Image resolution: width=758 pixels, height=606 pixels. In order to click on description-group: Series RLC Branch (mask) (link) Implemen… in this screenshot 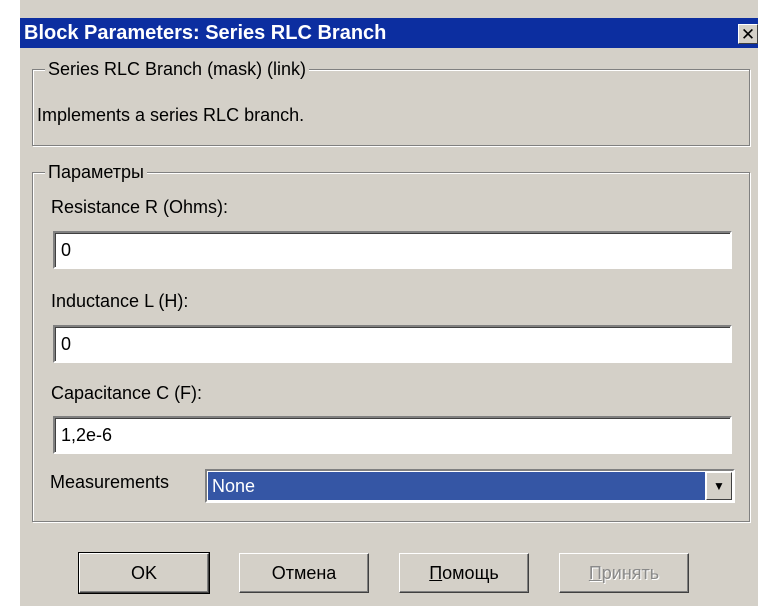, I will do `click(391, 101)`.